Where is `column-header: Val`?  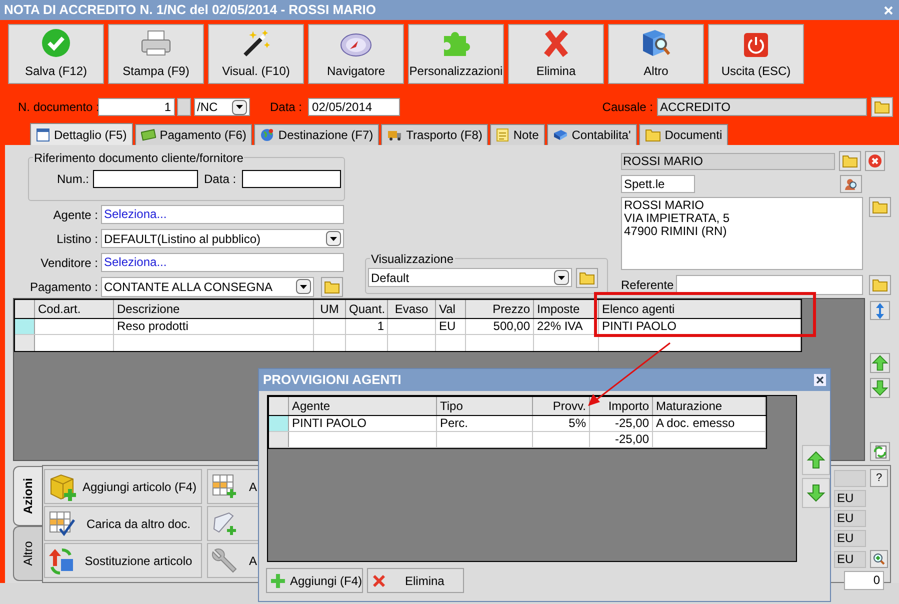
column-header: Val is located at coordinates (451, 309).